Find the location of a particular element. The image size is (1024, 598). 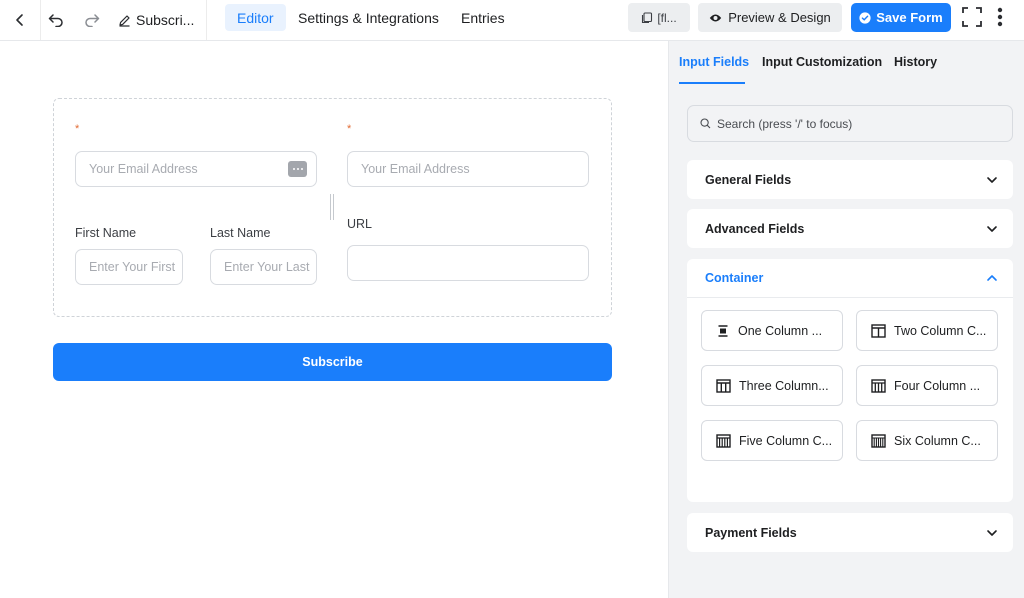

column-resize-handle is located at coordinates (332, 207).